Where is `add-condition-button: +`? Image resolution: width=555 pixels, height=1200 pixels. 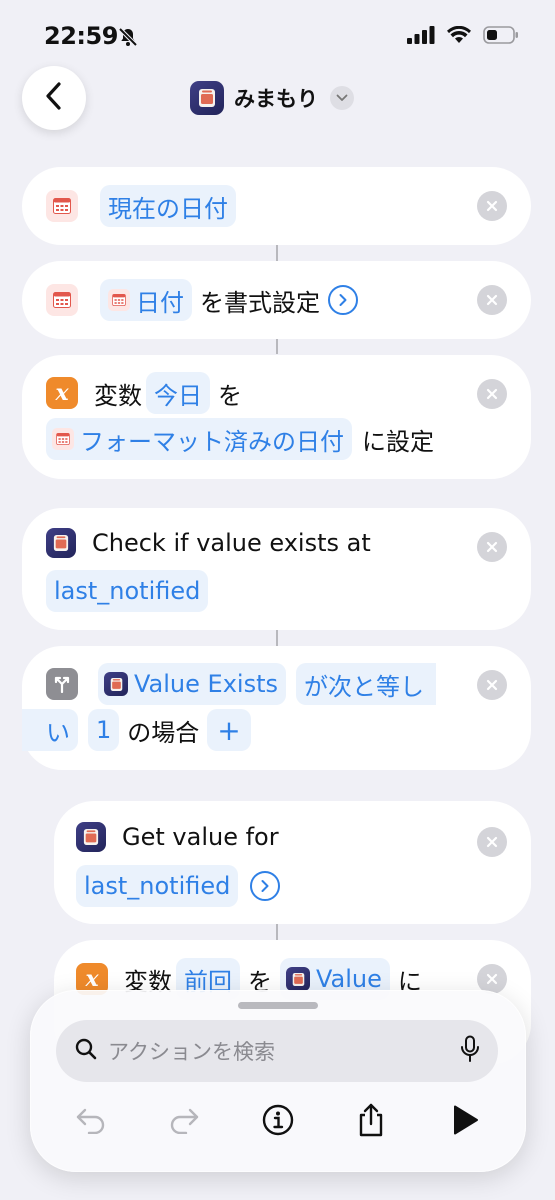
add-condition-button: + is located at coordinates (229, 730).